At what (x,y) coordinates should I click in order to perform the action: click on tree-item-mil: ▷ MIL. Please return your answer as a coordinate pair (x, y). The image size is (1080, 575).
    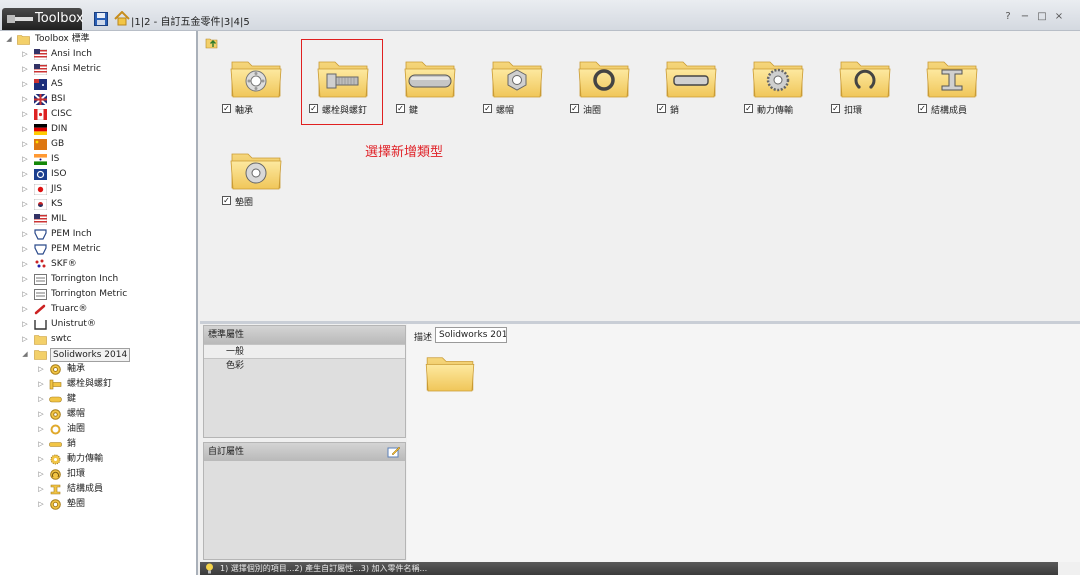
    Looking at the image, I should click on (98, 219).